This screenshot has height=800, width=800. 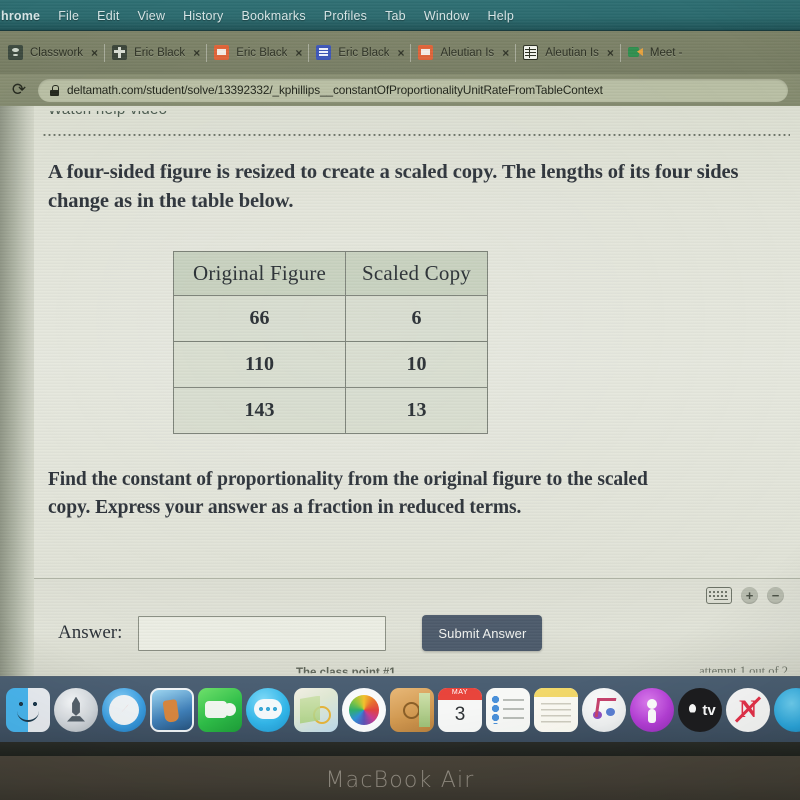 What do you see at coordinates (556, 709) in the screenshot?
I see `notes-icon` at bounding box center [556, 709].